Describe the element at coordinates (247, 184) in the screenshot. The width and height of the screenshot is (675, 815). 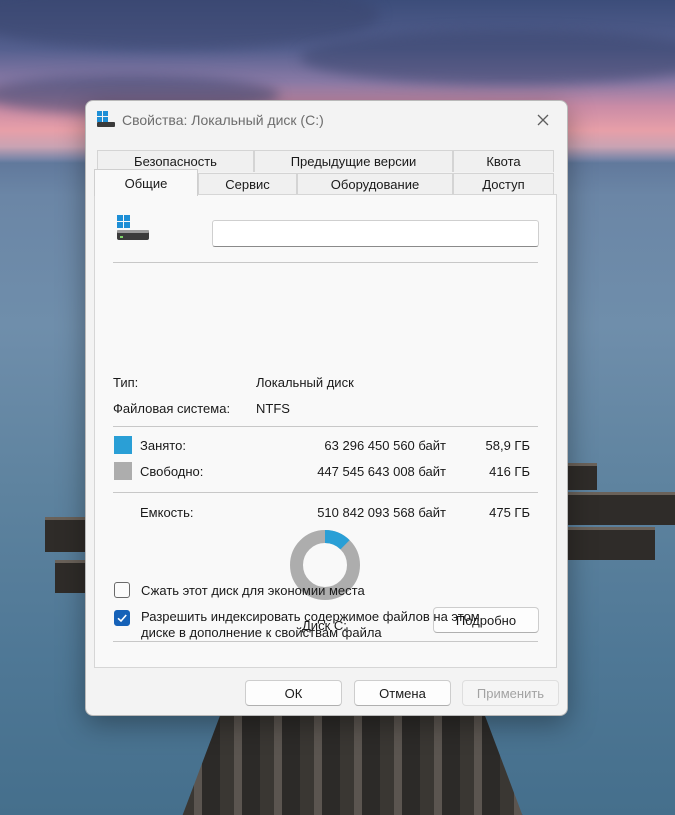
I see `tab-tools: Сервис` at that location.